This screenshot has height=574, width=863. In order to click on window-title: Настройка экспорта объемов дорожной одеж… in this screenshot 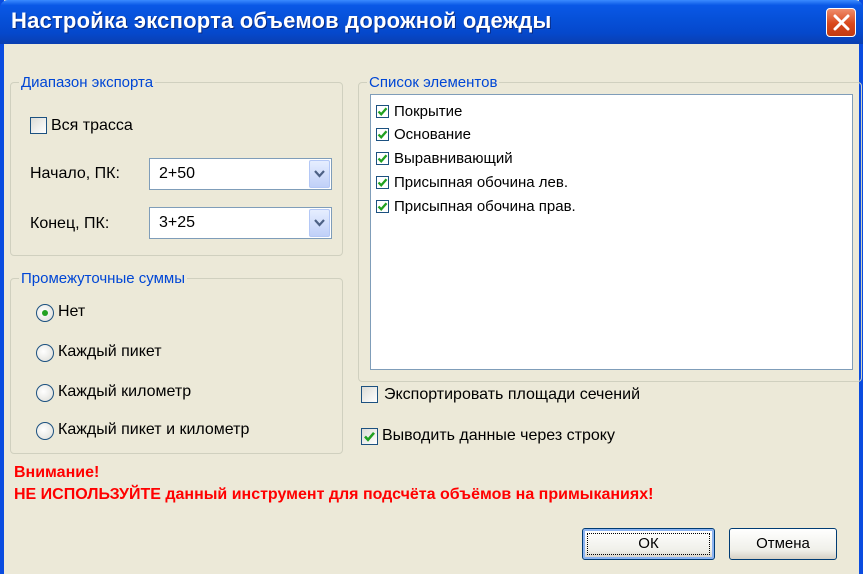, I will do `click(281, 20)`.